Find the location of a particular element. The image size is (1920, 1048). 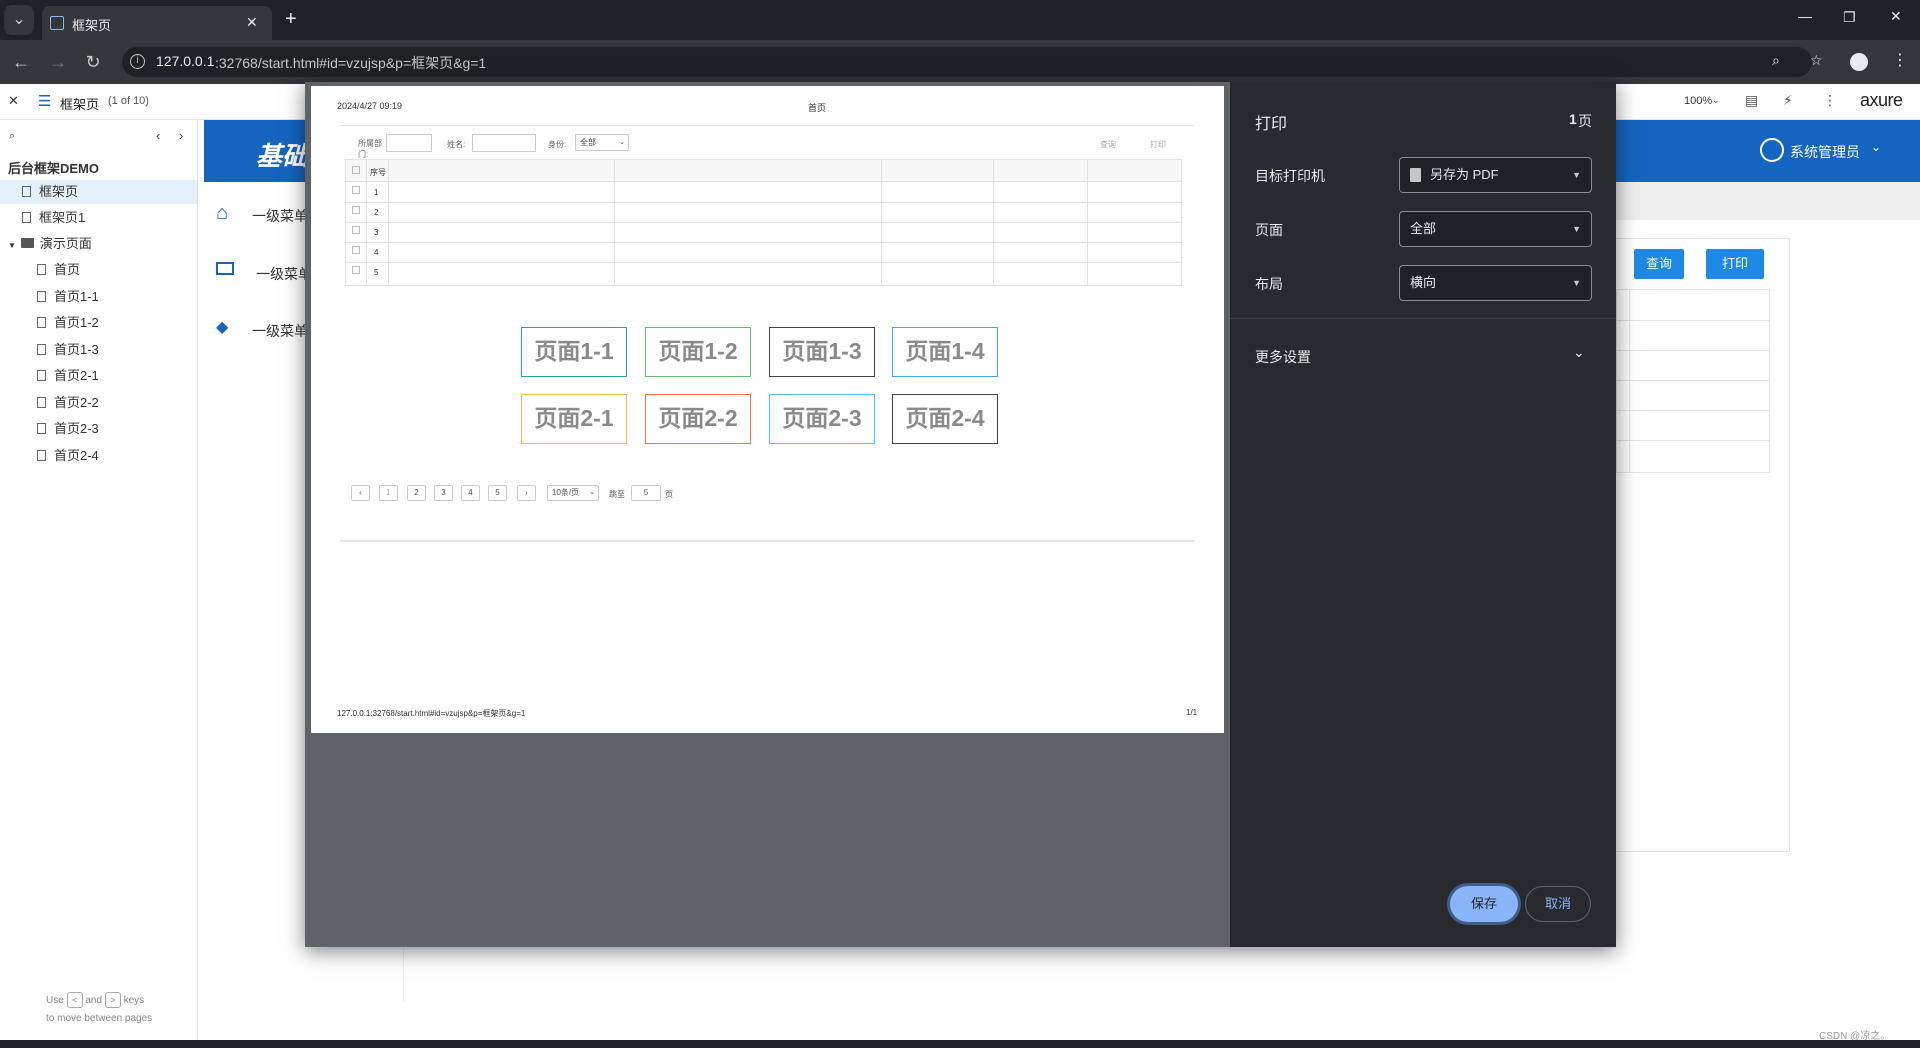

axure-logo: axure is located at coordinates (1881, 100).